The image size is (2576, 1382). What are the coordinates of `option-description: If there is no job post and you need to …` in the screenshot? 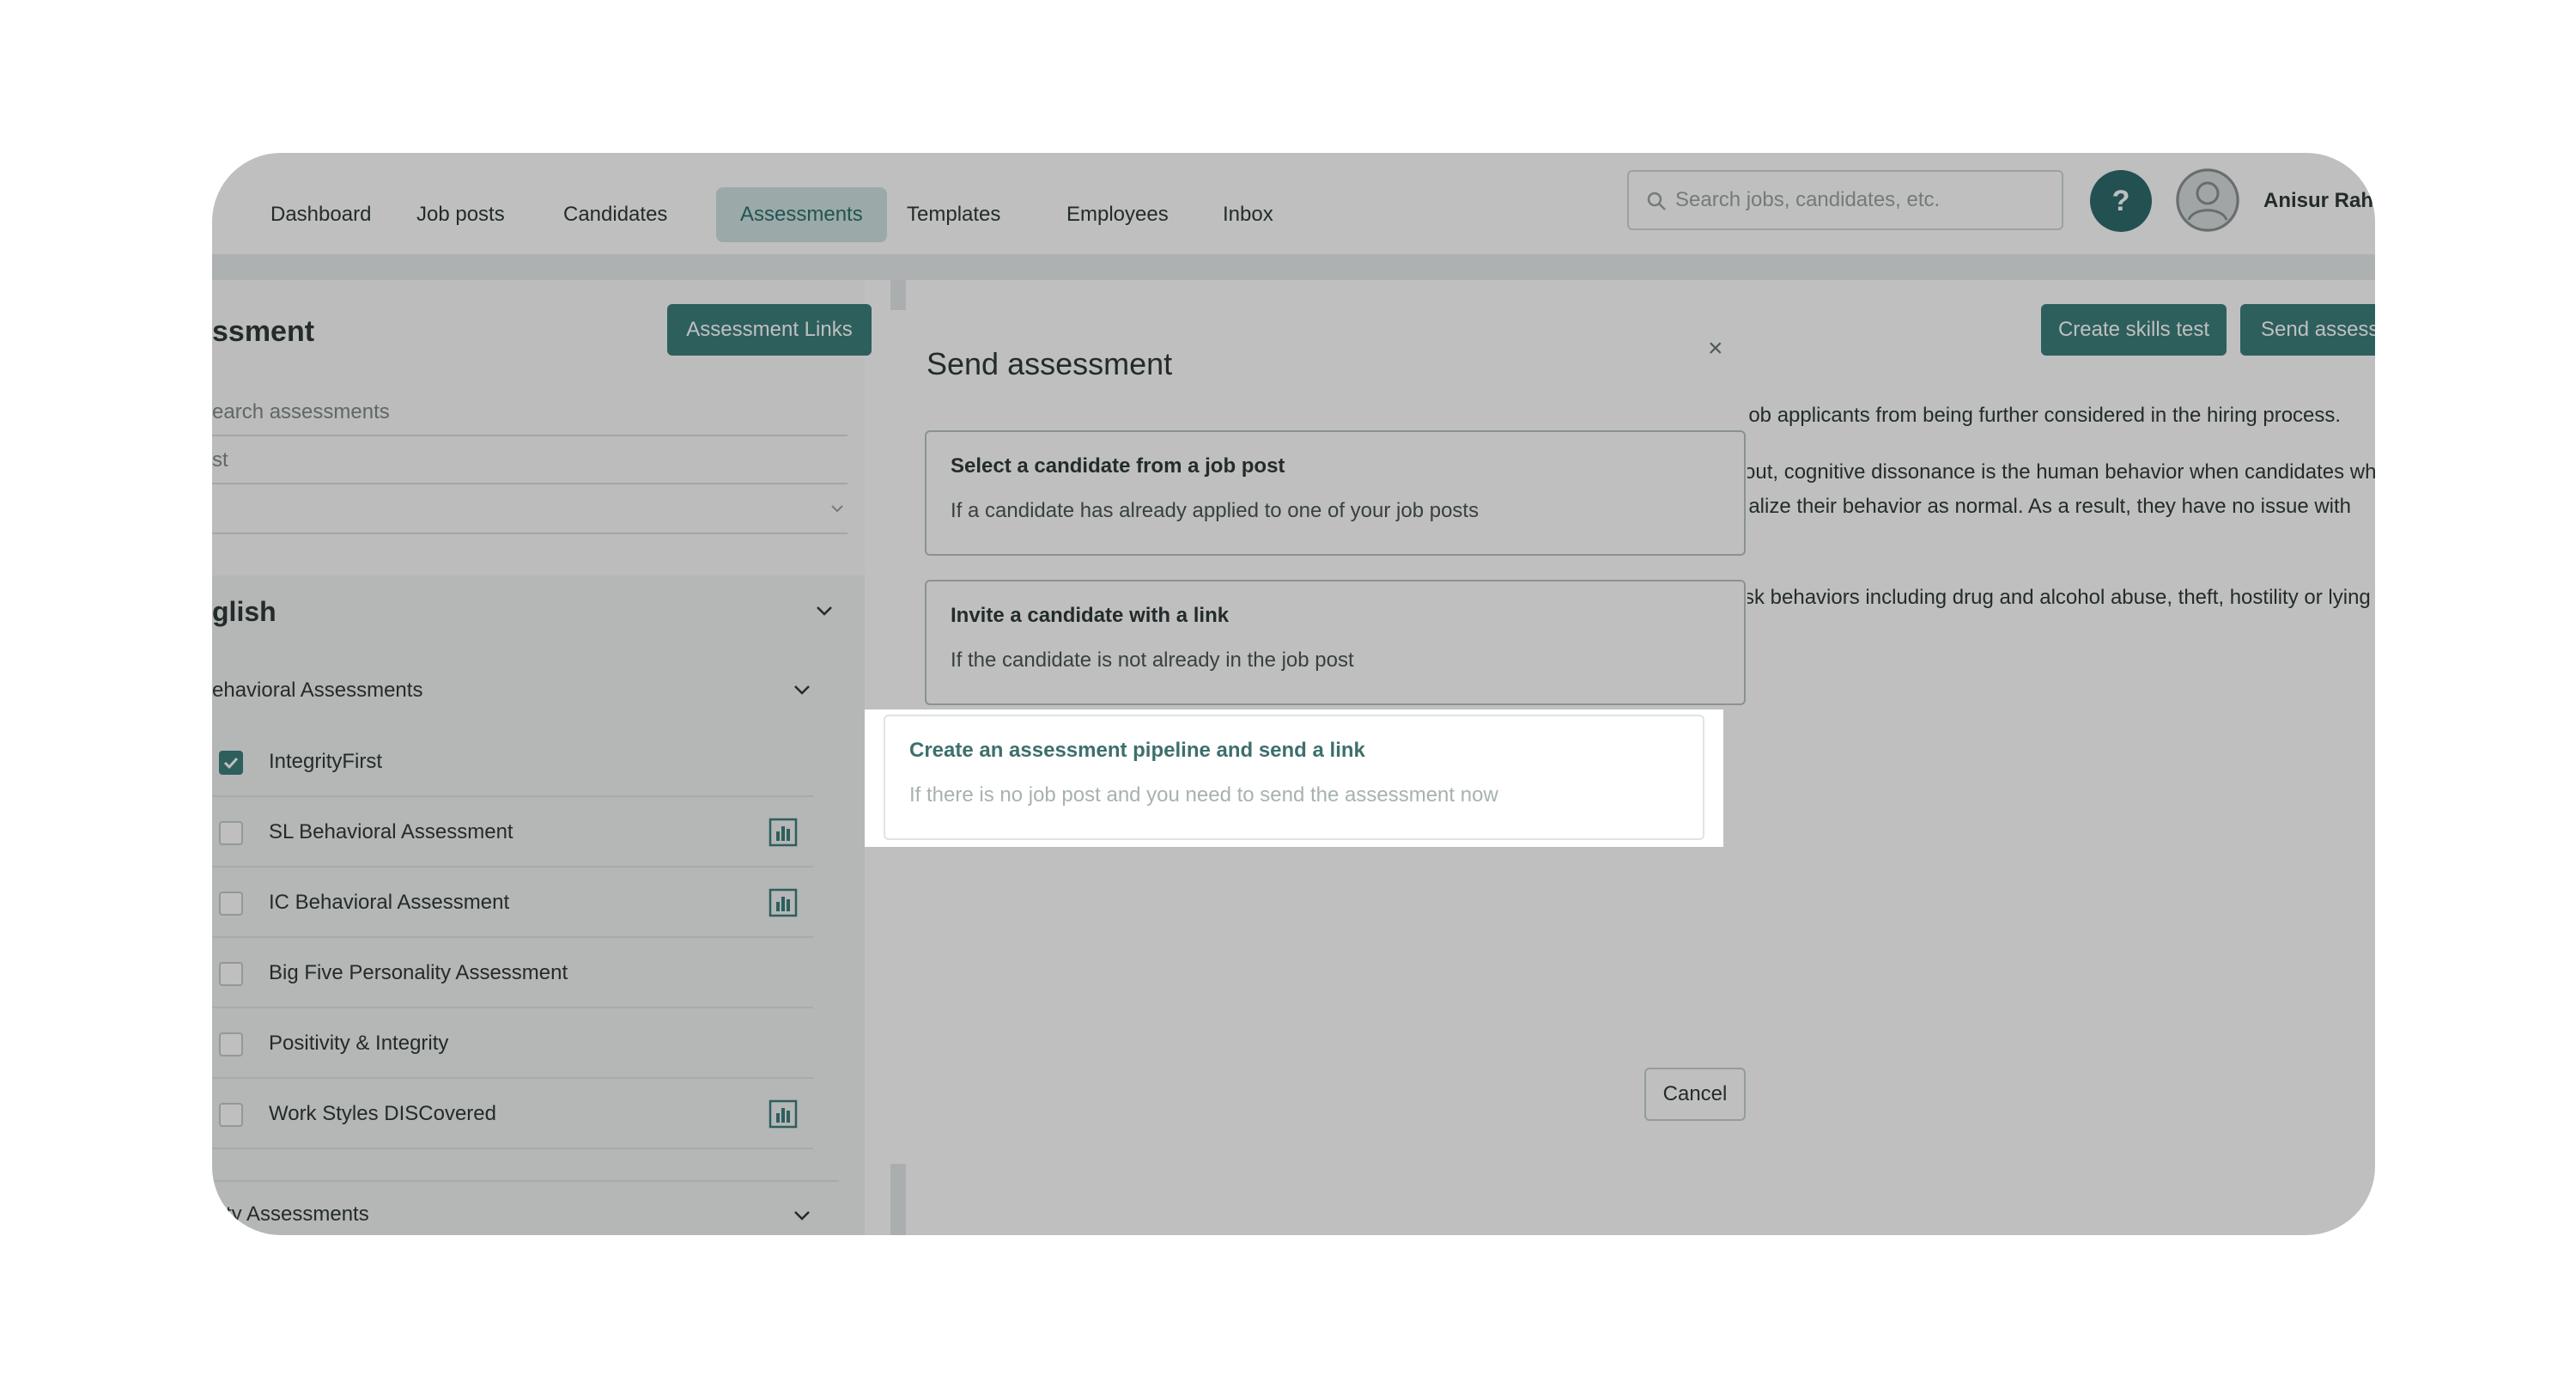 It's located at (1203, 795).